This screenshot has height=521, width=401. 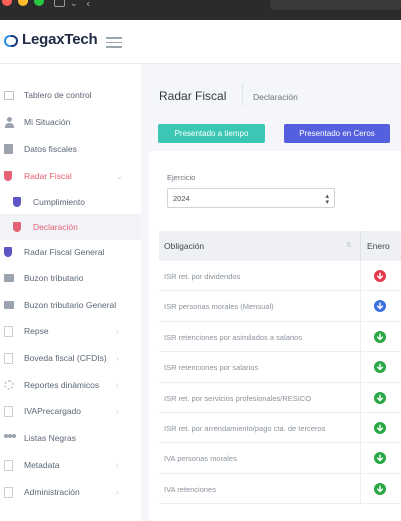 What do you see at coordinates (58, 95) in the screenshot?
I see `sidebar-item-label: Tablero de control` at bounding box center [58, 95].